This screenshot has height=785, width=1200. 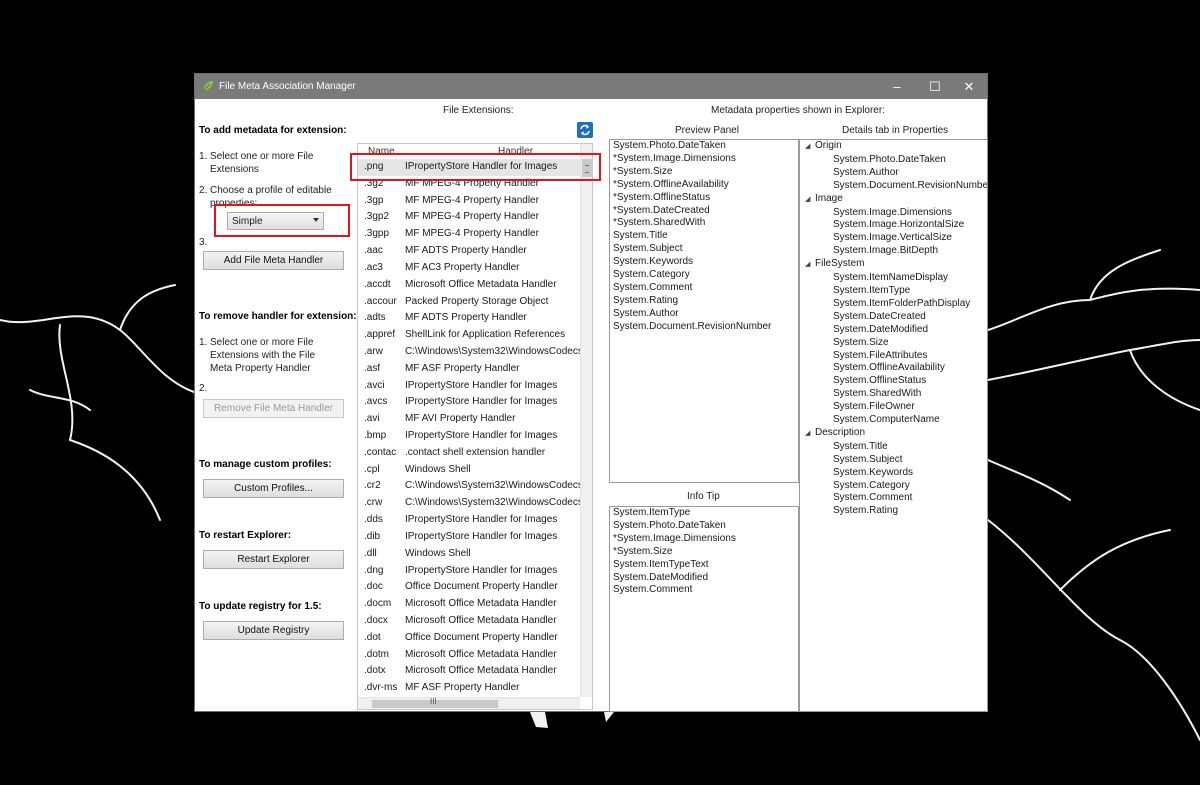 What do you see at coordinates (469, 386) in the screenshot?
I see `table-row: .avci IPropertyStore Handler for Images` at bounding box center [469, 386].